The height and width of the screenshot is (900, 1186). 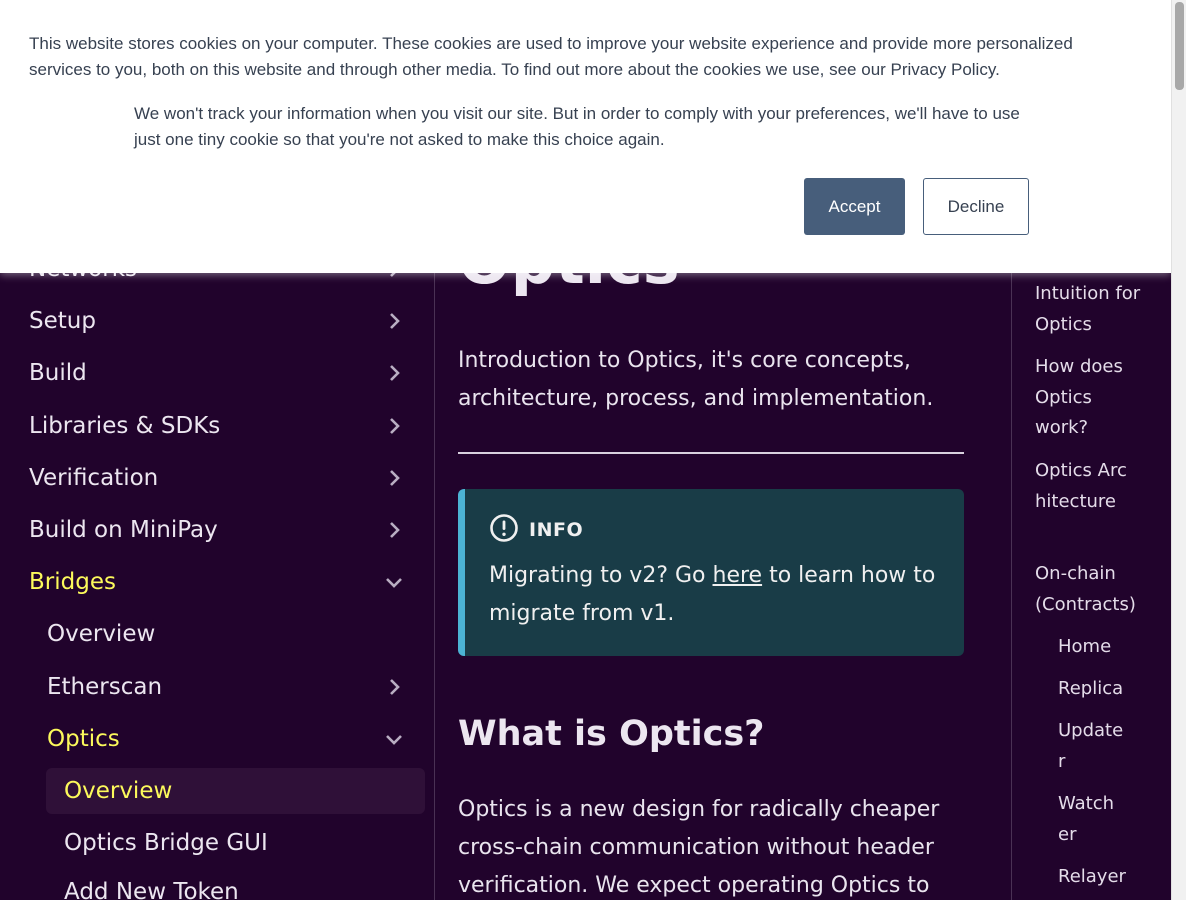 What do you see at coordinates (1091, 746) in the screenshot?
I see `toc-item-updater: Updater` at bounding box center [1091, 746].